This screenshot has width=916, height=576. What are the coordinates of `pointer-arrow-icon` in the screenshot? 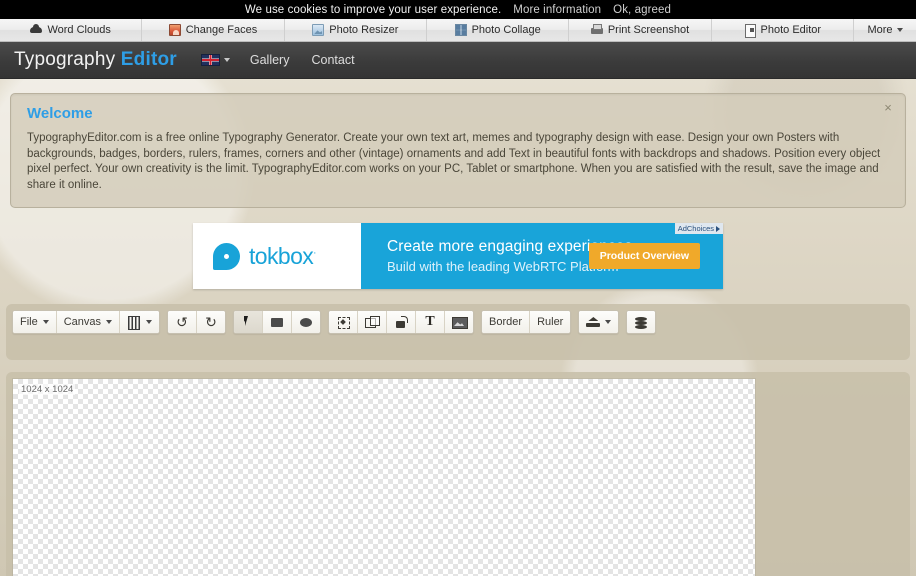 It's located at (248, 322).